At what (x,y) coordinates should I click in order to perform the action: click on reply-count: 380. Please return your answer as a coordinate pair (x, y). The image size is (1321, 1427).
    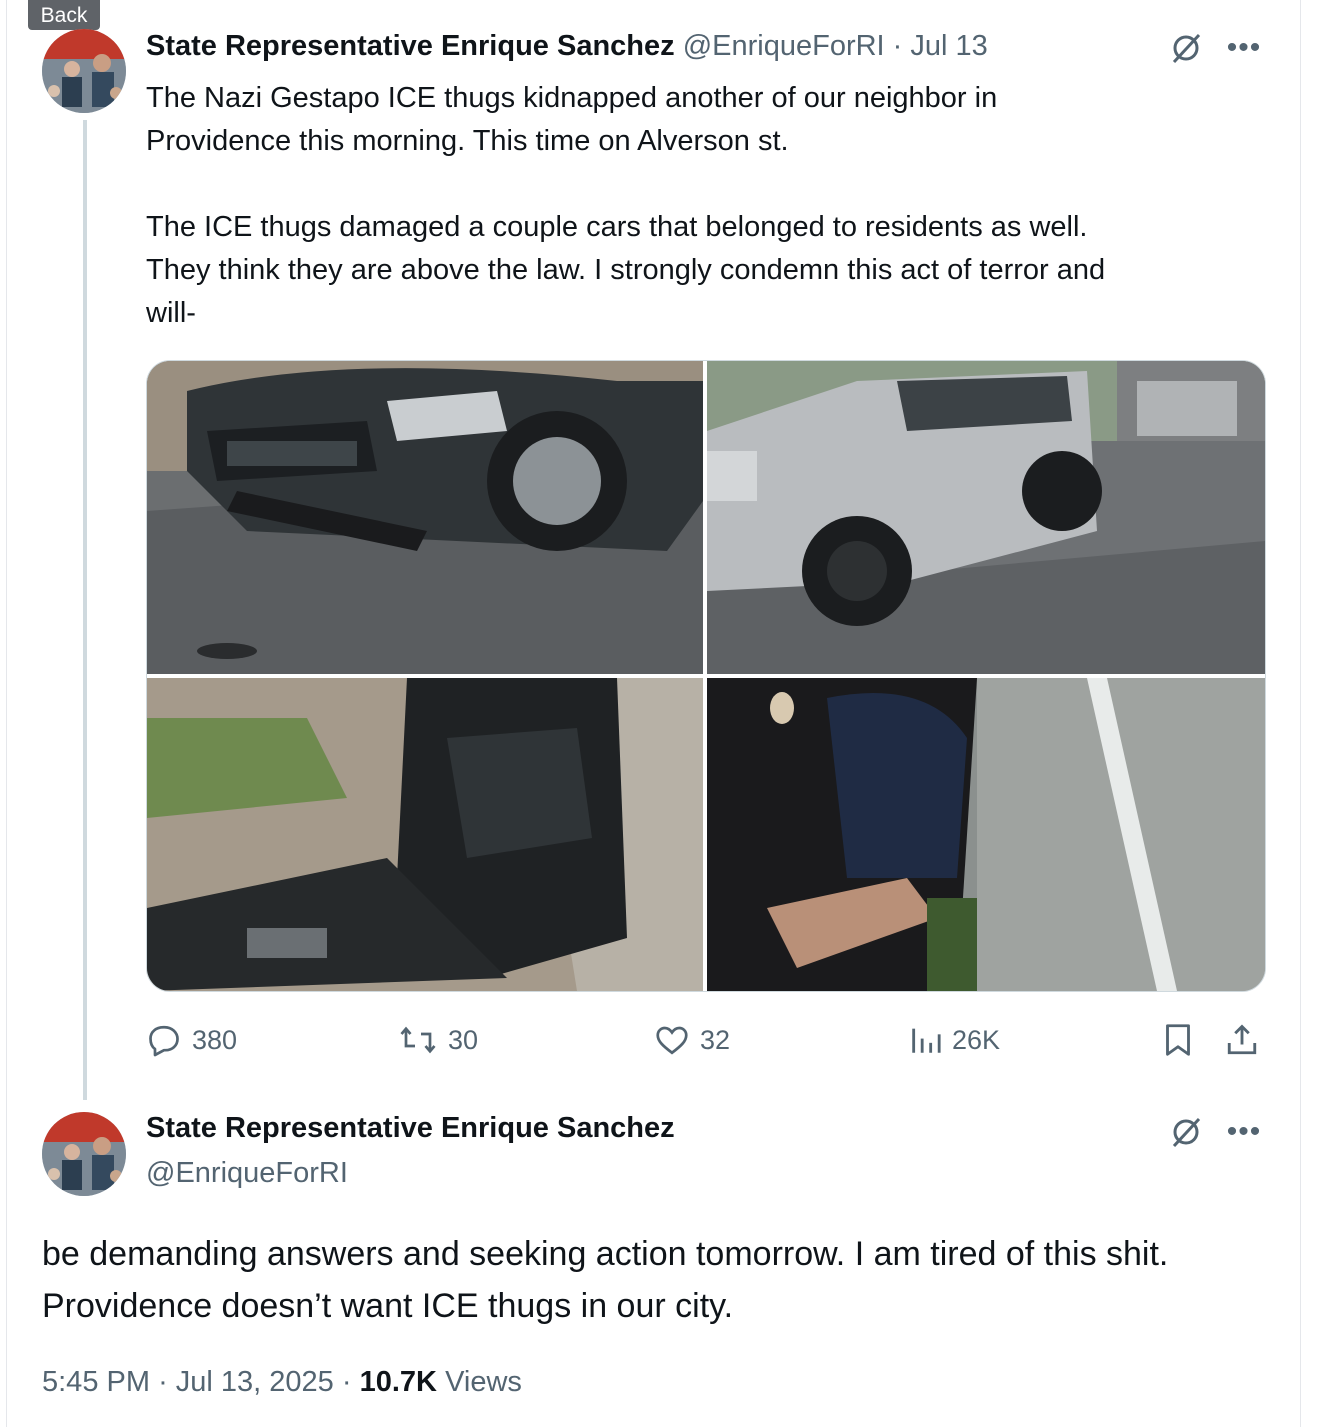
    Looking at the image, I should click on (215, 1039).